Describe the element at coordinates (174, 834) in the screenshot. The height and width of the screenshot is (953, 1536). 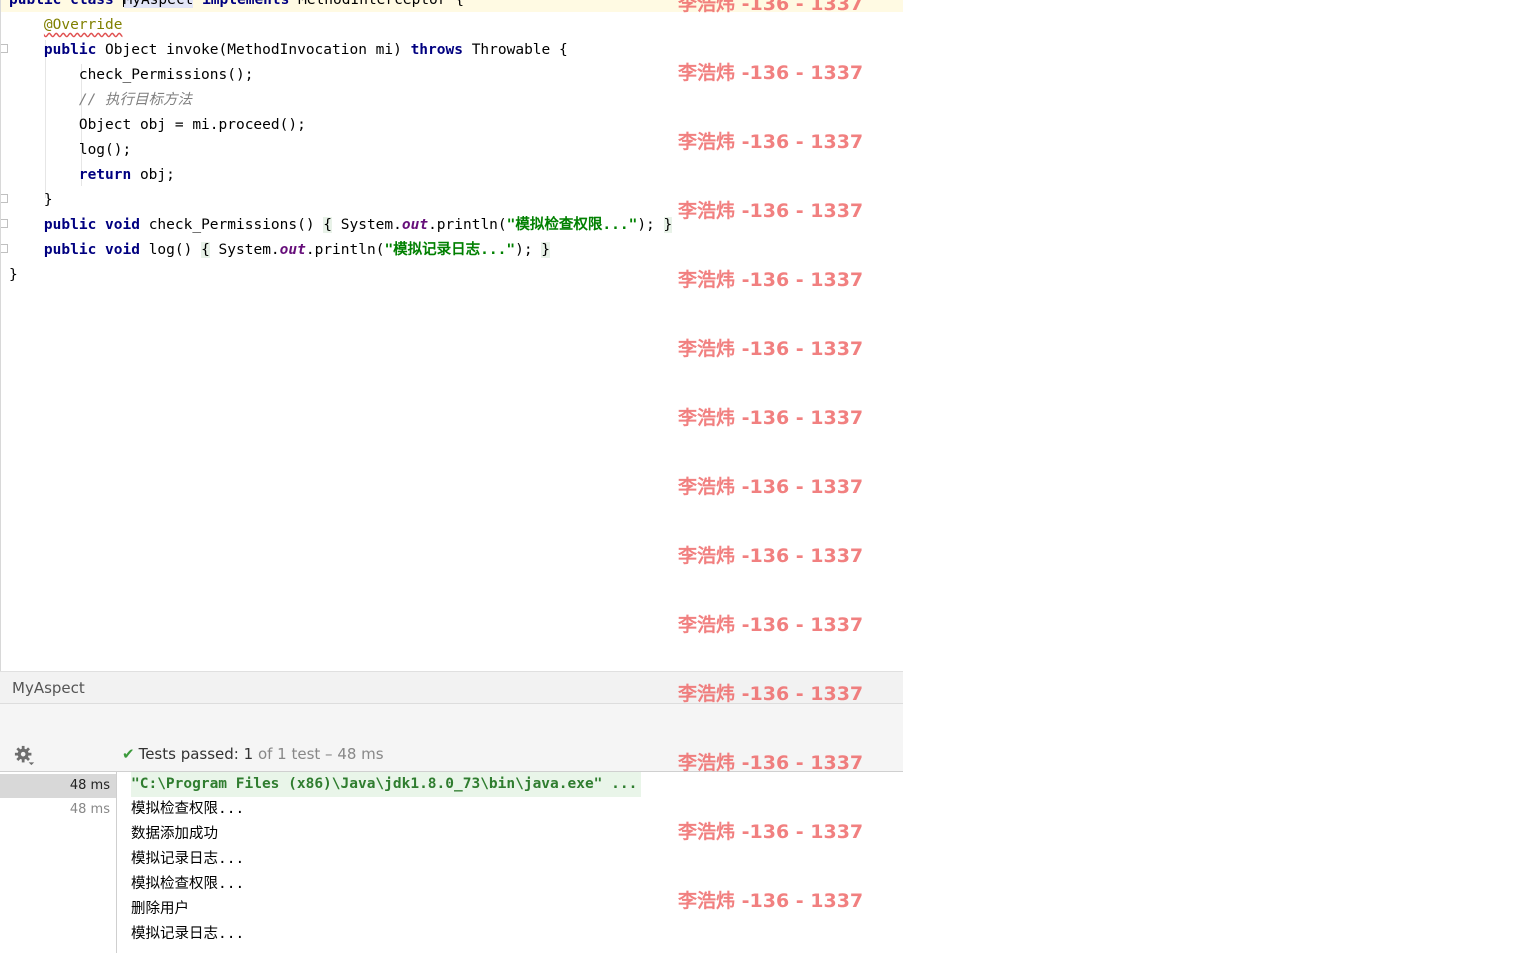
I see `console-line: 数据添加成功` at that location.